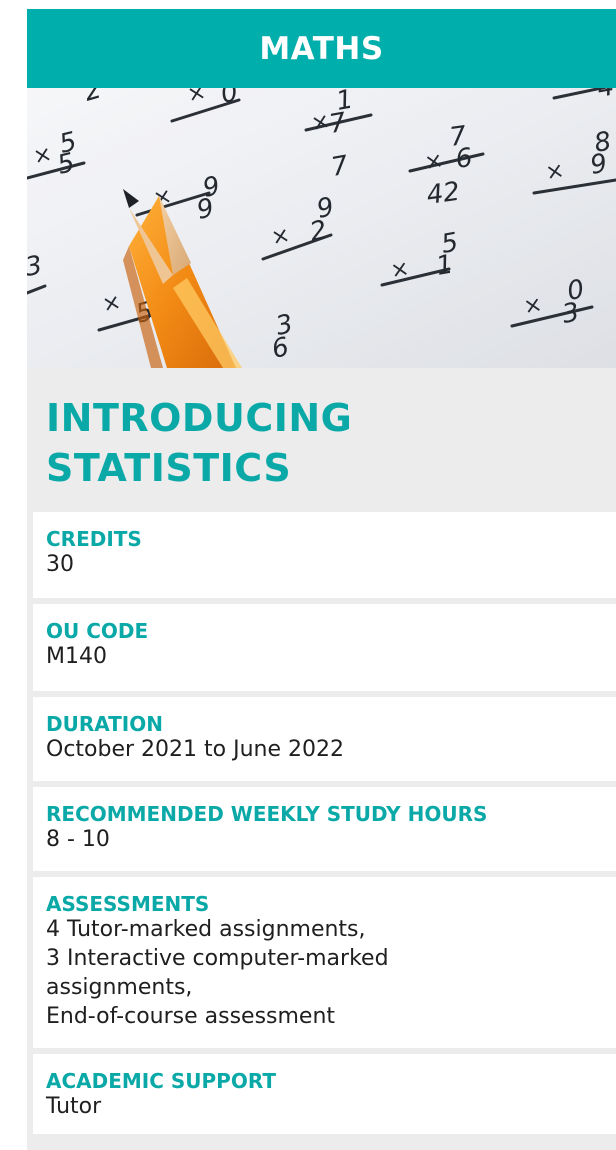  I want to click on academic-support-value-line: Tutor, so click(74, 1106).